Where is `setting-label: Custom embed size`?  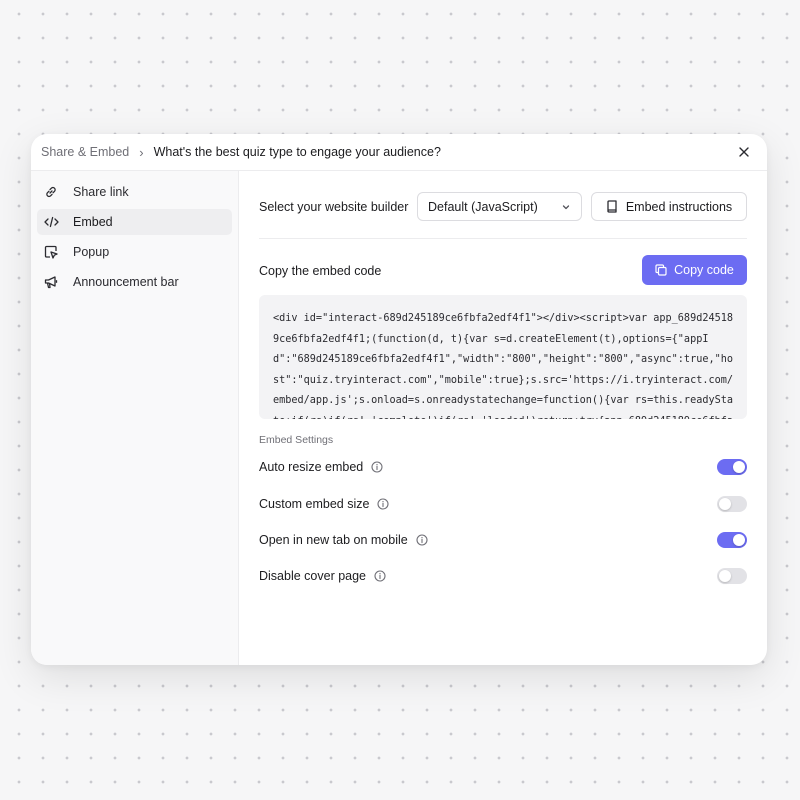 setting-label: Custom embed size is located at coordinates (314, 504).